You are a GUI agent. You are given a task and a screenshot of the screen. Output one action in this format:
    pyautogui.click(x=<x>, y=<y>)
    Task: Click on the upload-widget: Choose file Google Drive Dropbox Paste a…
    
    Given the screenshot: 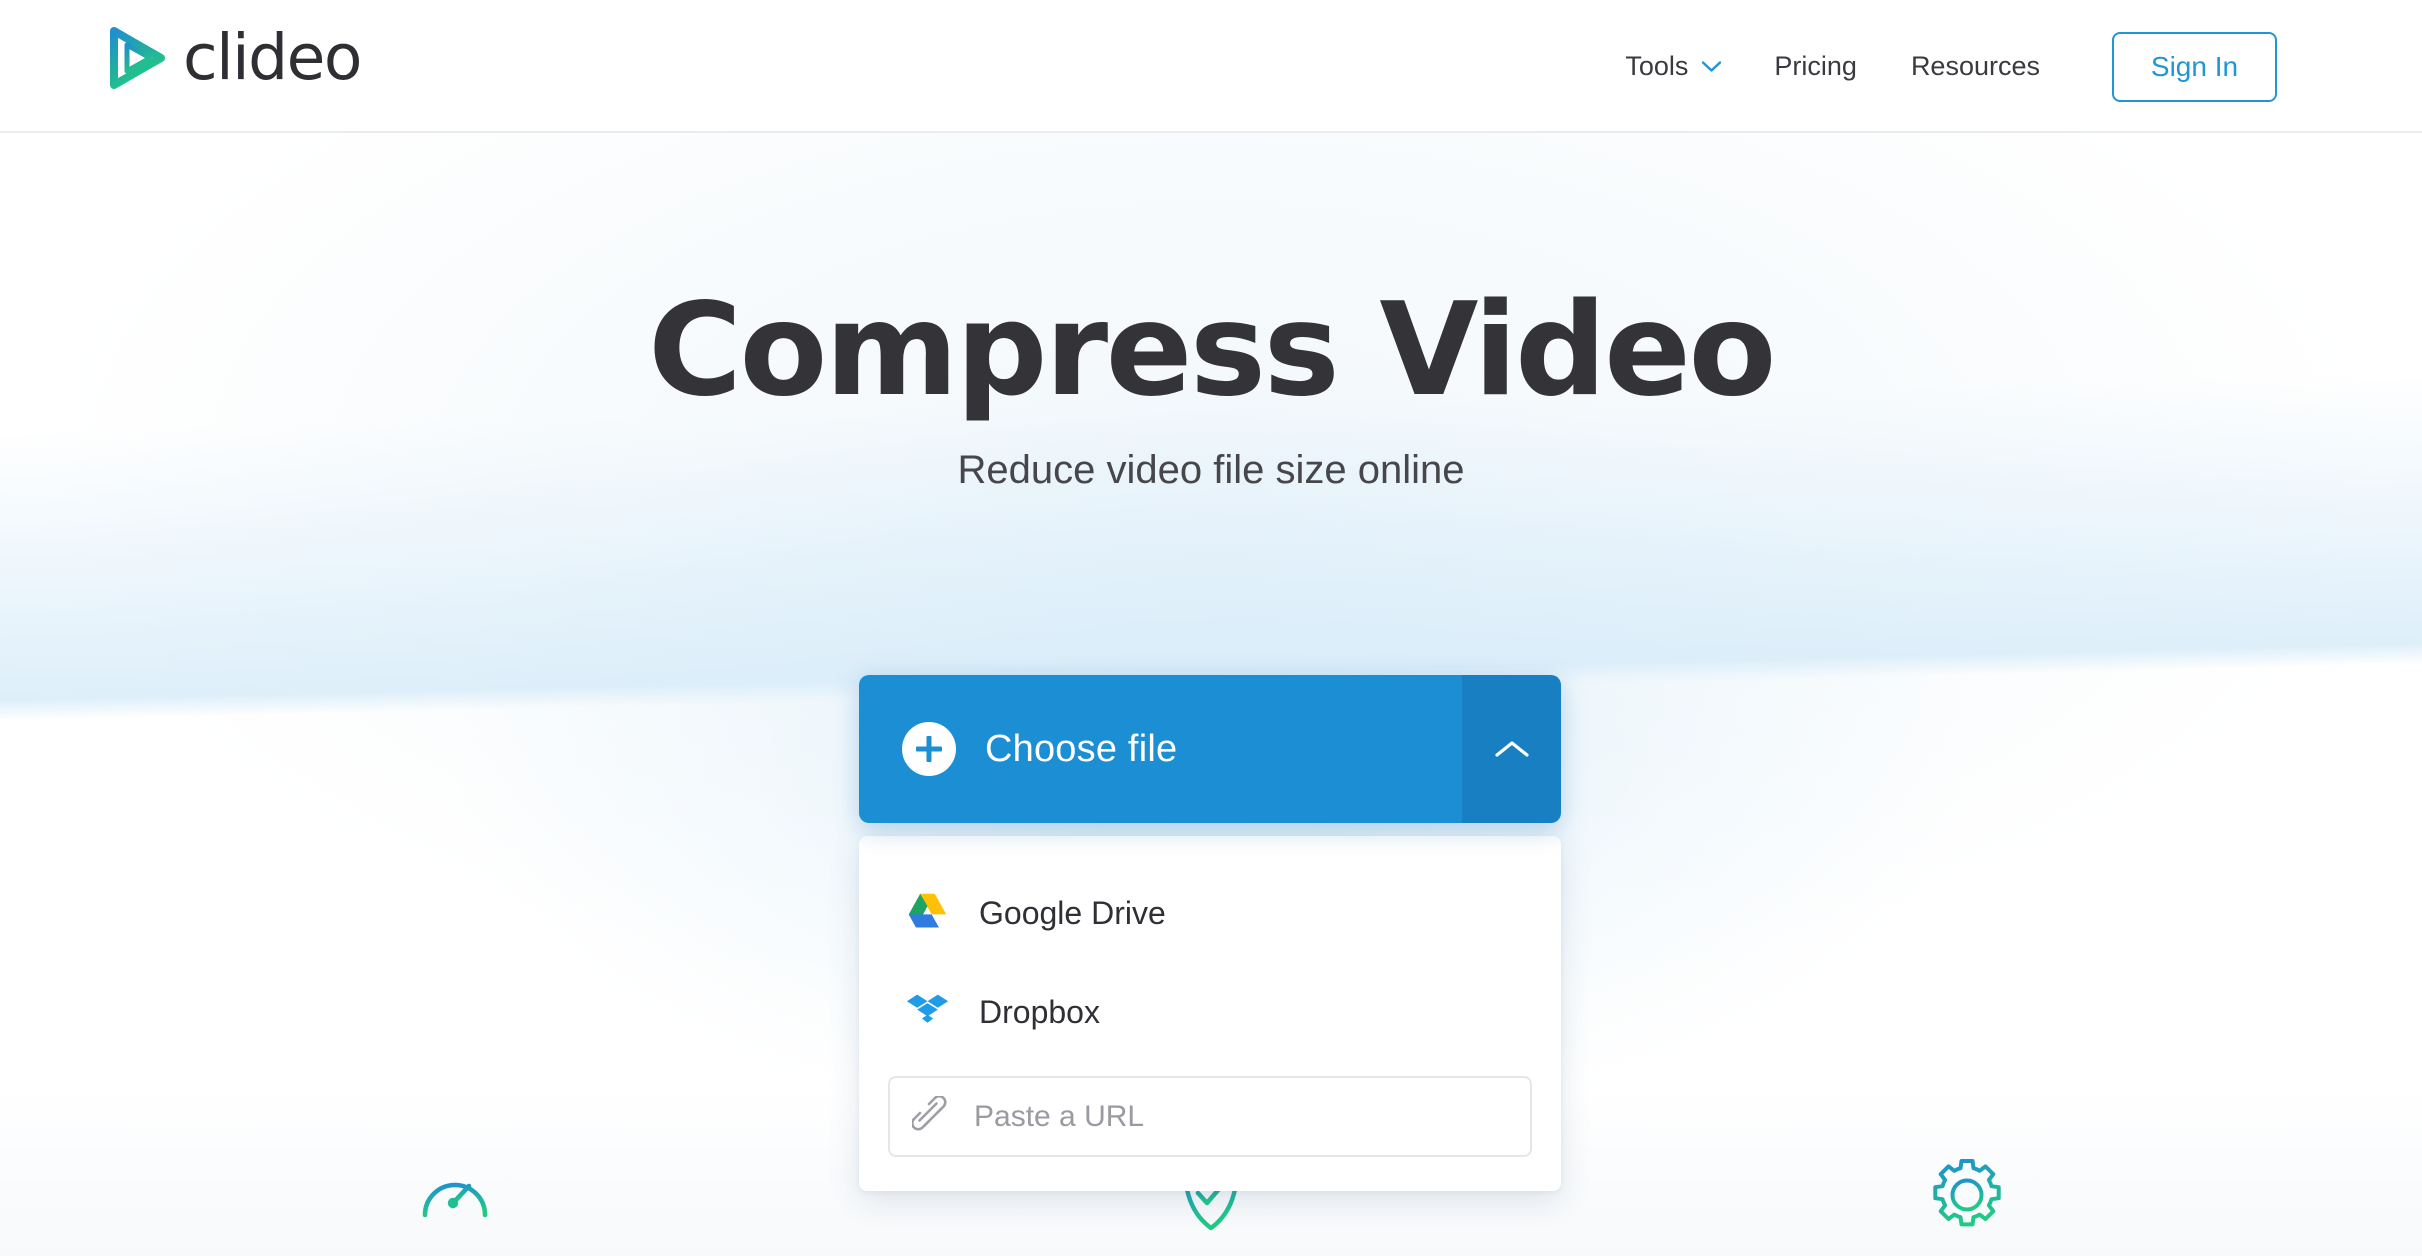 What is the action you would take?
    pyautogui.click(x=1210, y=933)
    